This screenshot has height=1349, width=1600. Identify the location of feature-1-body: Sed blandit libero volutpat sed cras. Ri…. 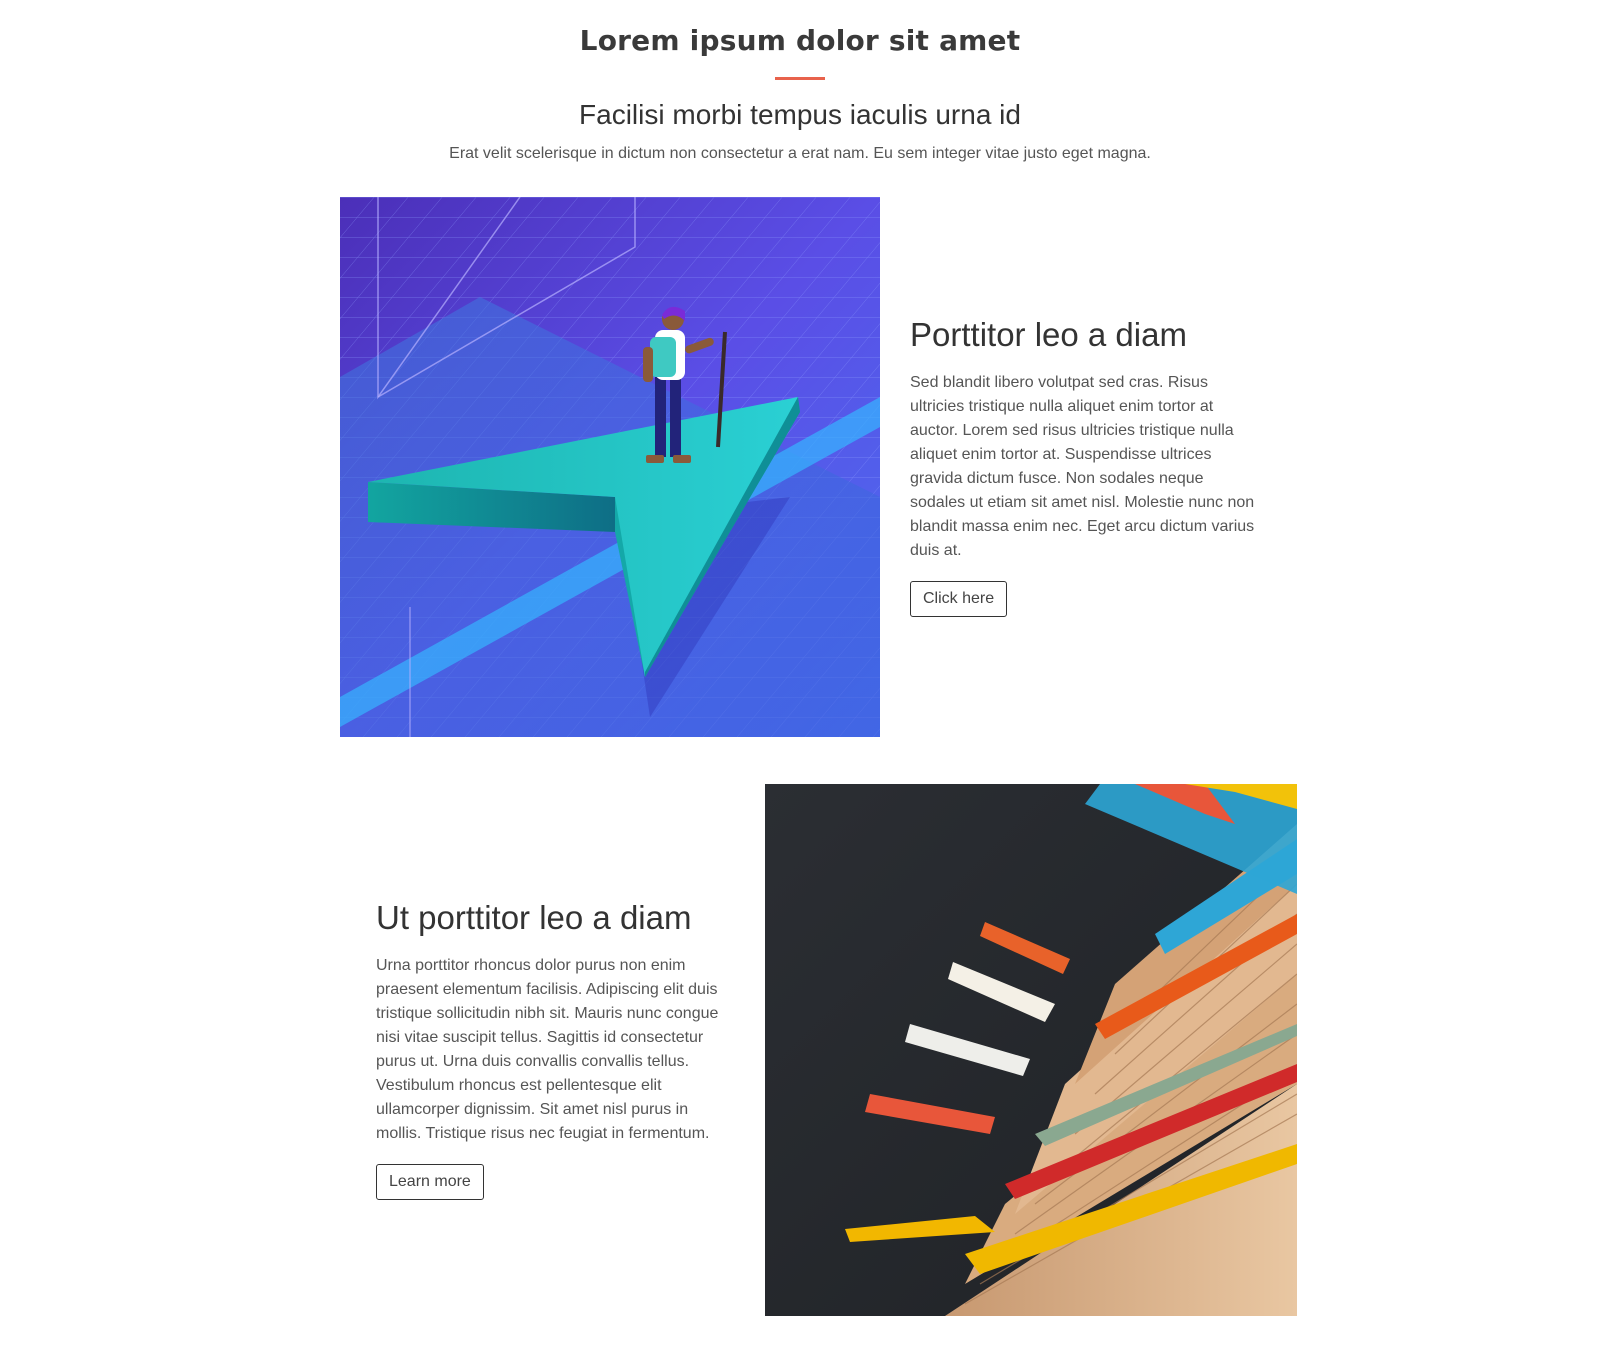
(1082, 466).